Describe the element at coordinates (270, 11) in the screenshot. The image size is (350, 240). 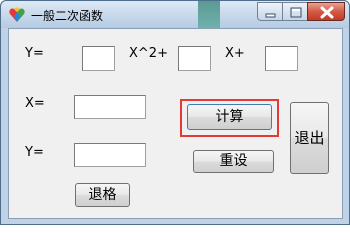
I see `minimize-button` at that location.